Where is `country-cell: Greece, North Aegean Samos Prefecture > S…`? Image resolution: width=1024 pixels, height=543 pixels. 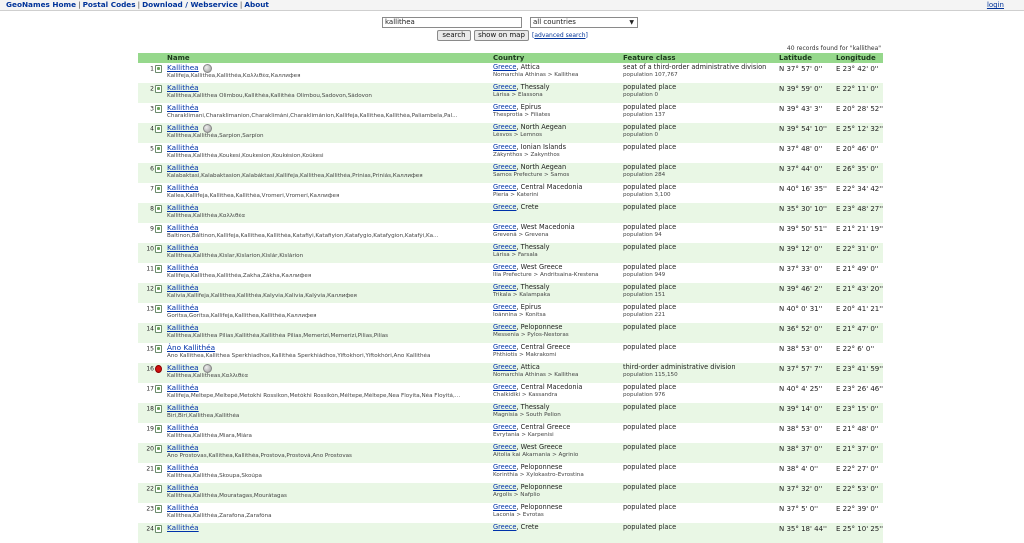
country-cell: Greece, North Aegean Samos Prefecture > S… is located at coordinates (555, 173).